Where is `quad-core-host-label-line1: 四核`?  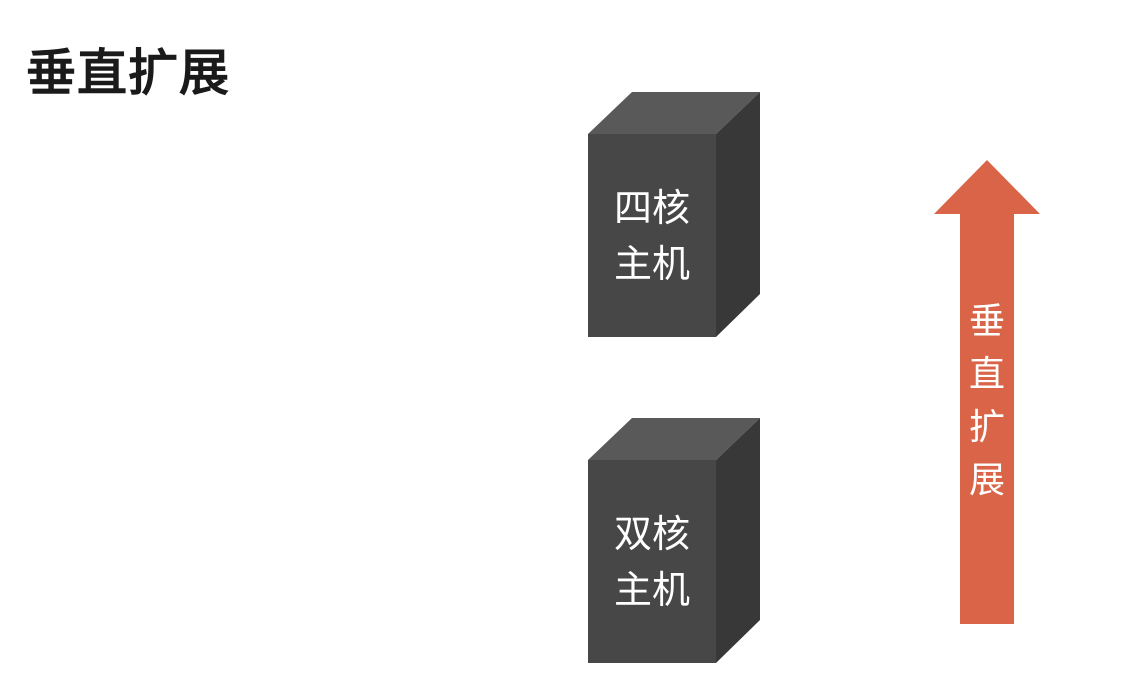 quad-core-host-label-line1: 四核 is located at coordinates (651, 208).